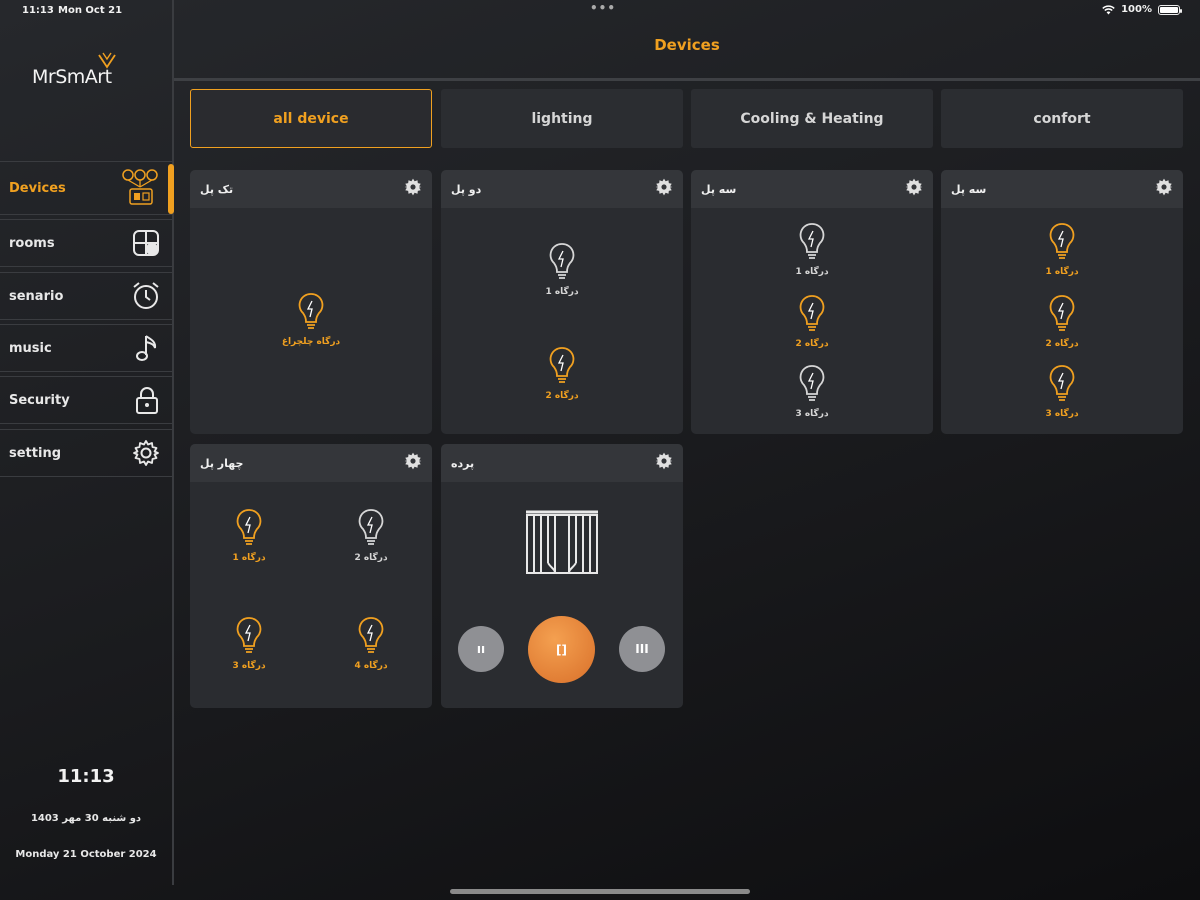 This screenshot has width=1200, height=900. I want to click on sidebar-item-label: Security, so click(39, 400).